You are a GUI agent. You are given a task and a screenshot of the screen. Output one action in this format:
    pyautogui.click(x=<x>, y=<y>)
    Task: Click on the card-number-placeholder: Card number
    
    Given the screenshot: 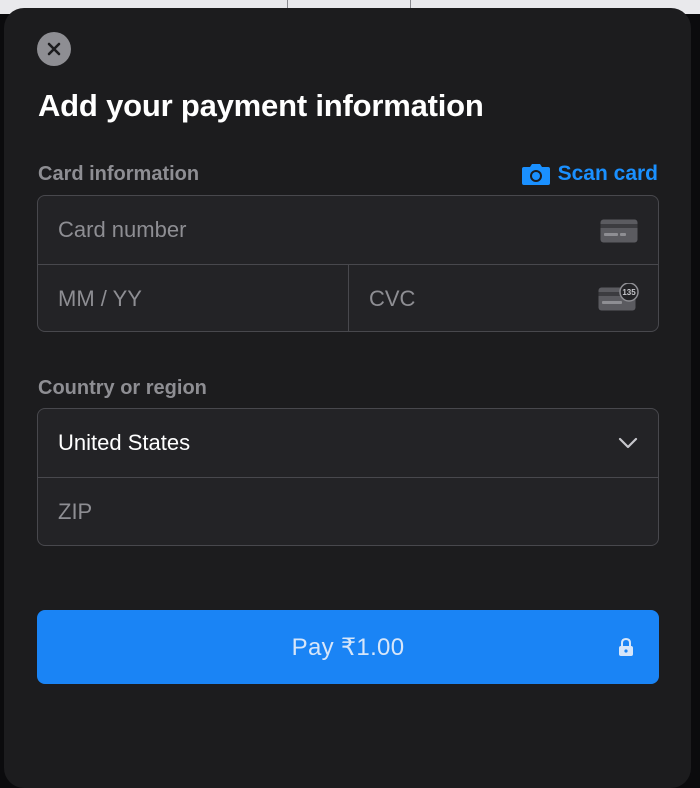 What is the action you would take?
    pyautogui.click(x=122, y=229)
    